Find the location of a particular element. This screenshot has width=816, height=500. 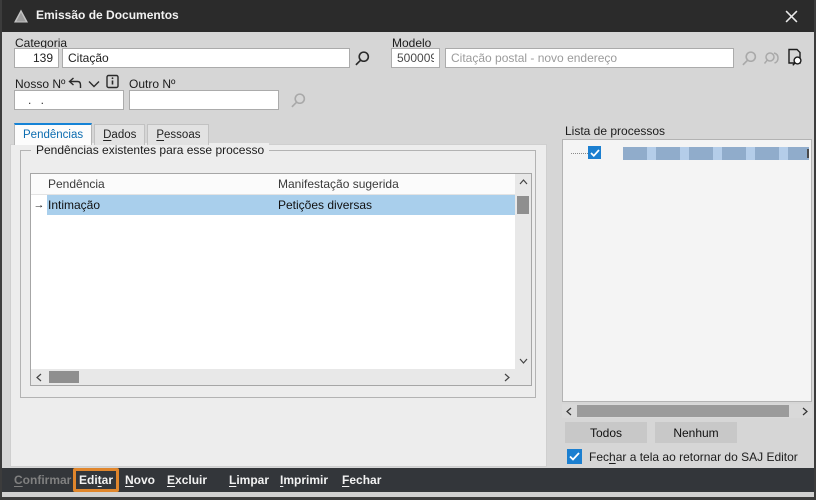

nenhum-button: Nenhum is located at coordinates (696, 432).